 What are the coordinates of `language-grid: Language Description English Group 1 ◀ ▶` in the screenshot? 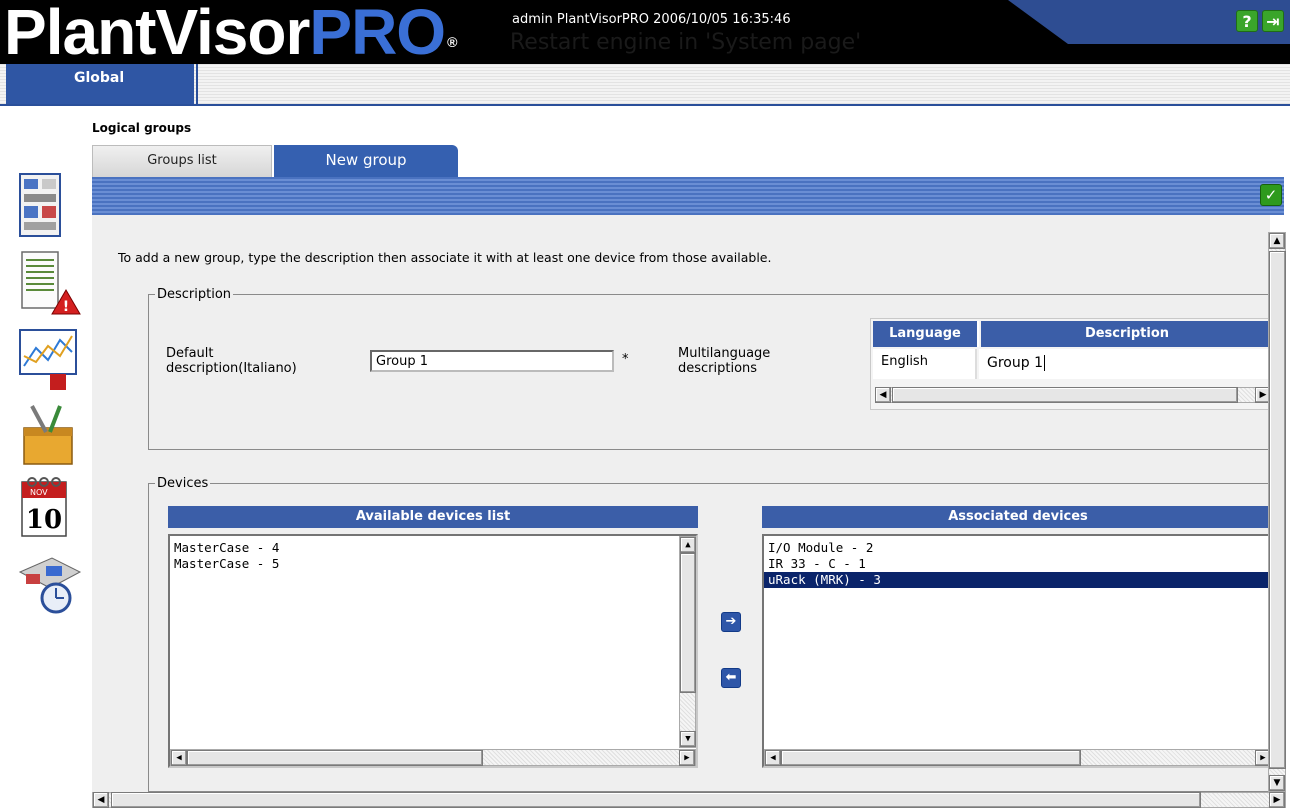 It's located at (1072, 364).